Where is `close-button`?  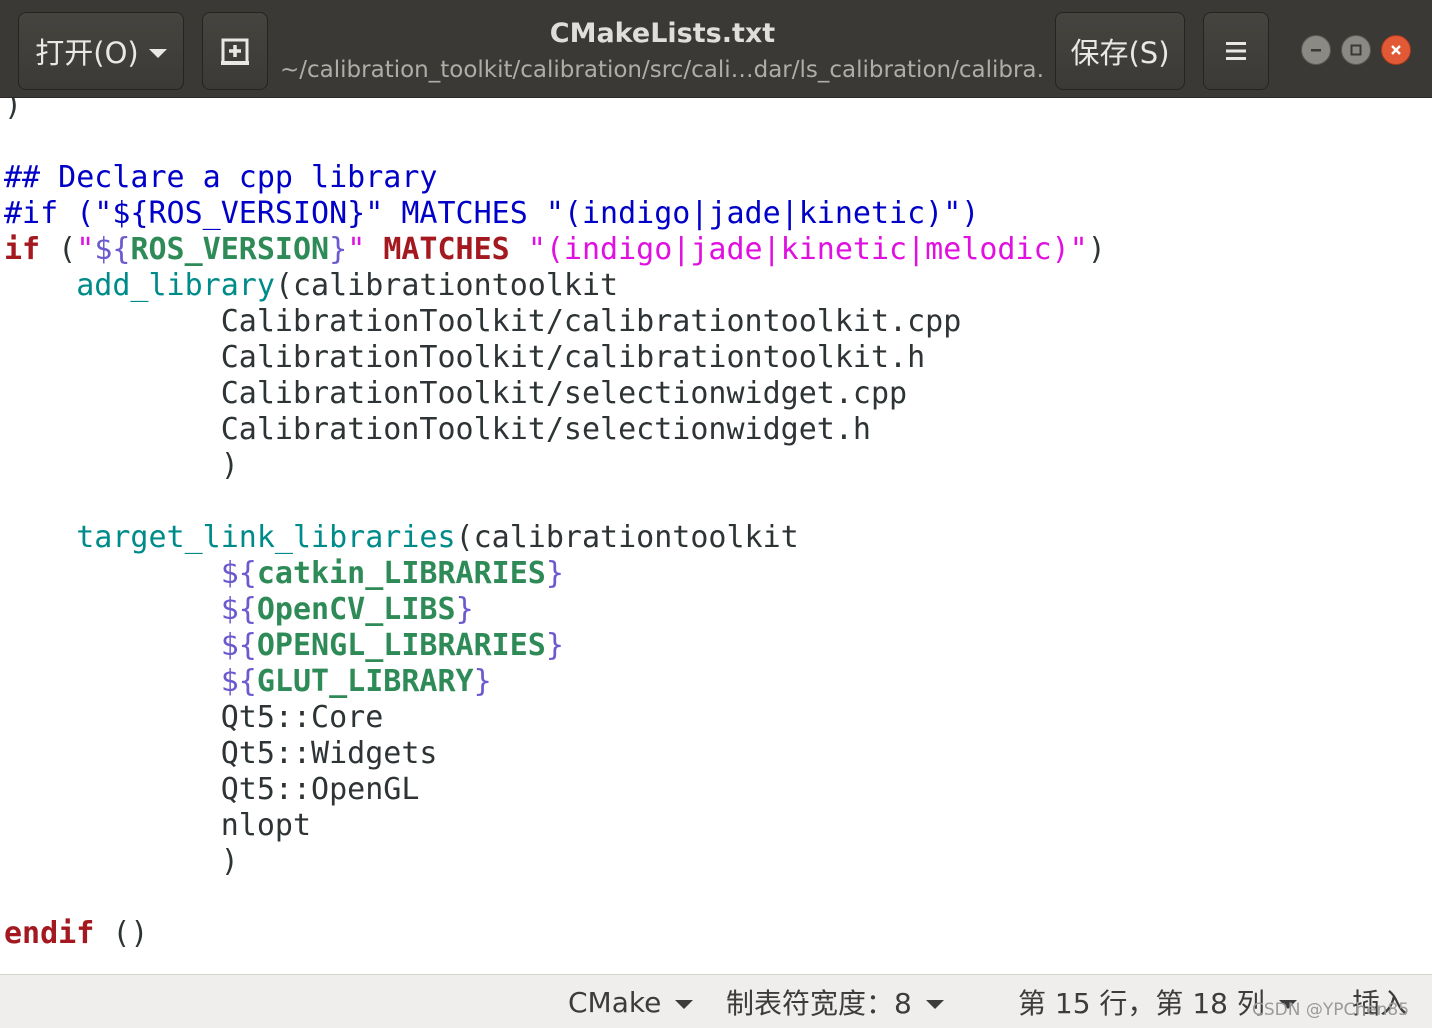
close-button is located at coordinates (1396, 50).